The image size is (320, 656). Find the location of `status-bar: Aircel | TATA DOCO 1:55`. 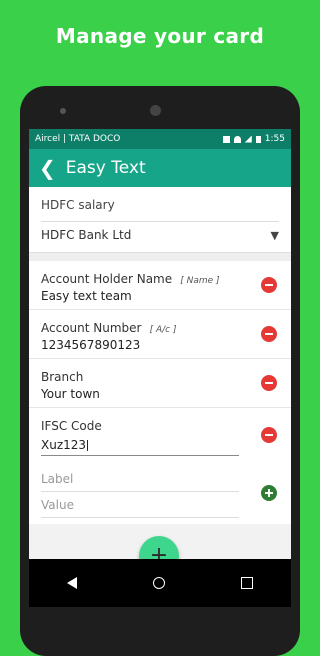

status-bar: Aircel | TATA DOCO 1:55 is located at coordinates (160, 139).